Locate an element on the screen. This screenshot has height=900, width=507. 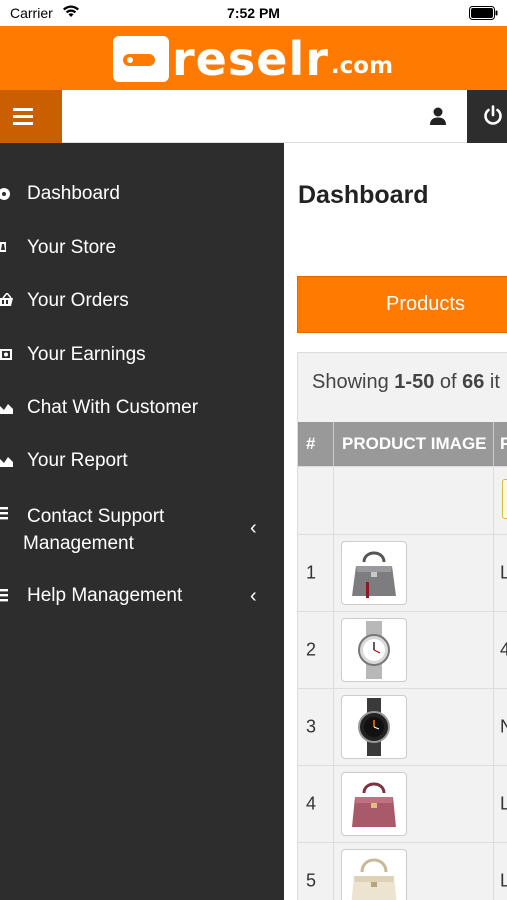
clock: 7:52 PM is located at coordinates (253, 13).